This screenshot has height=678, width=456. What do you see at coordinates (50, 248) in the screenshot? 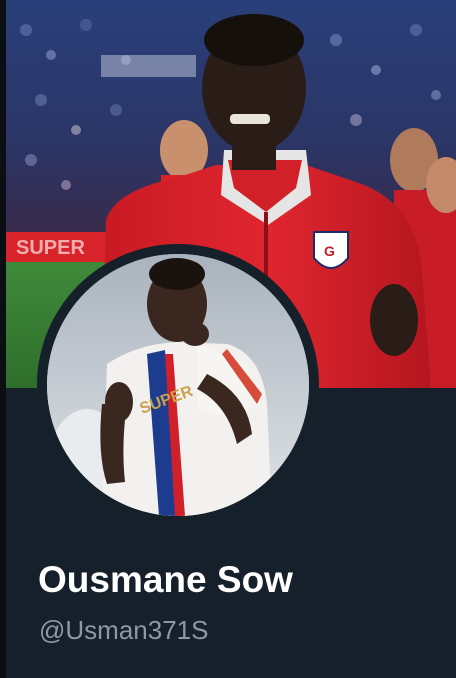
I see `stadium-board-text: SUPER` at bounding box center [50, 248].